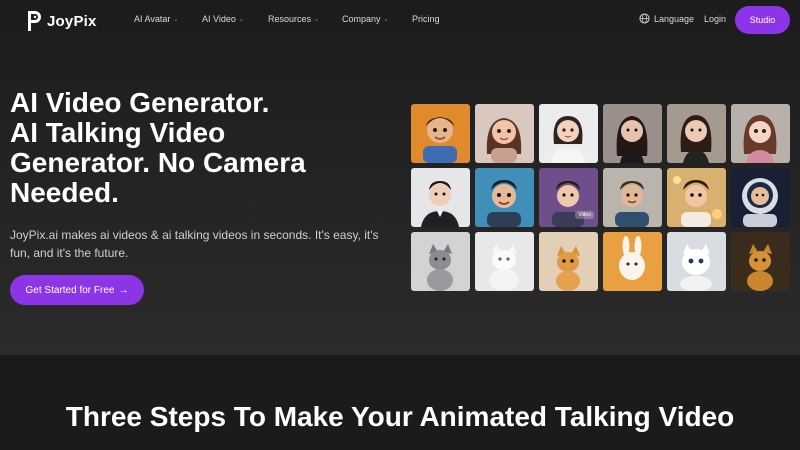 The image size is (800, 450). What do you see at coordinates (34, 21) in the screenshot?
I see `joypix-logo-icon` at bounding box center [34, 21].